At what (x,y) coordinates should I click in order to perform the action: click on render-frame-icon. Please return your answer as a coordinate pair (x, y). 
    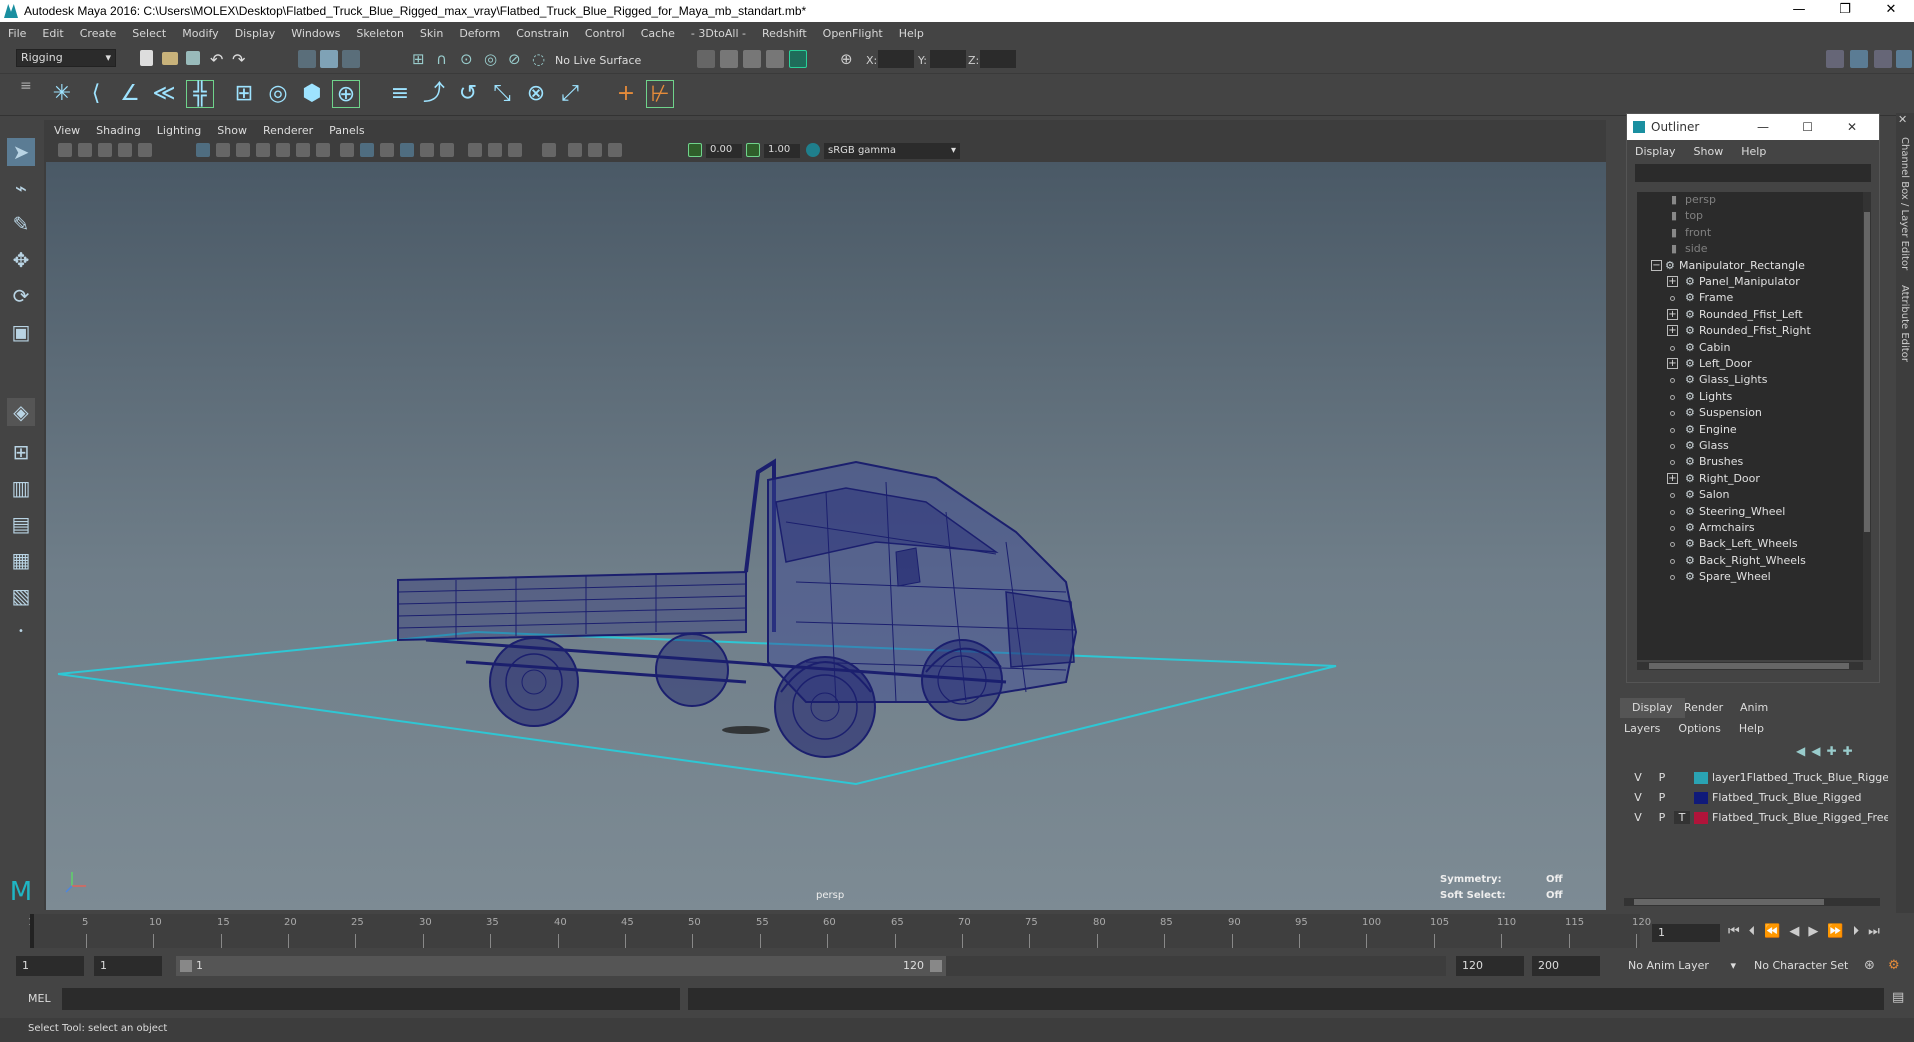
    Looking at the image, I should click on (729, 59).